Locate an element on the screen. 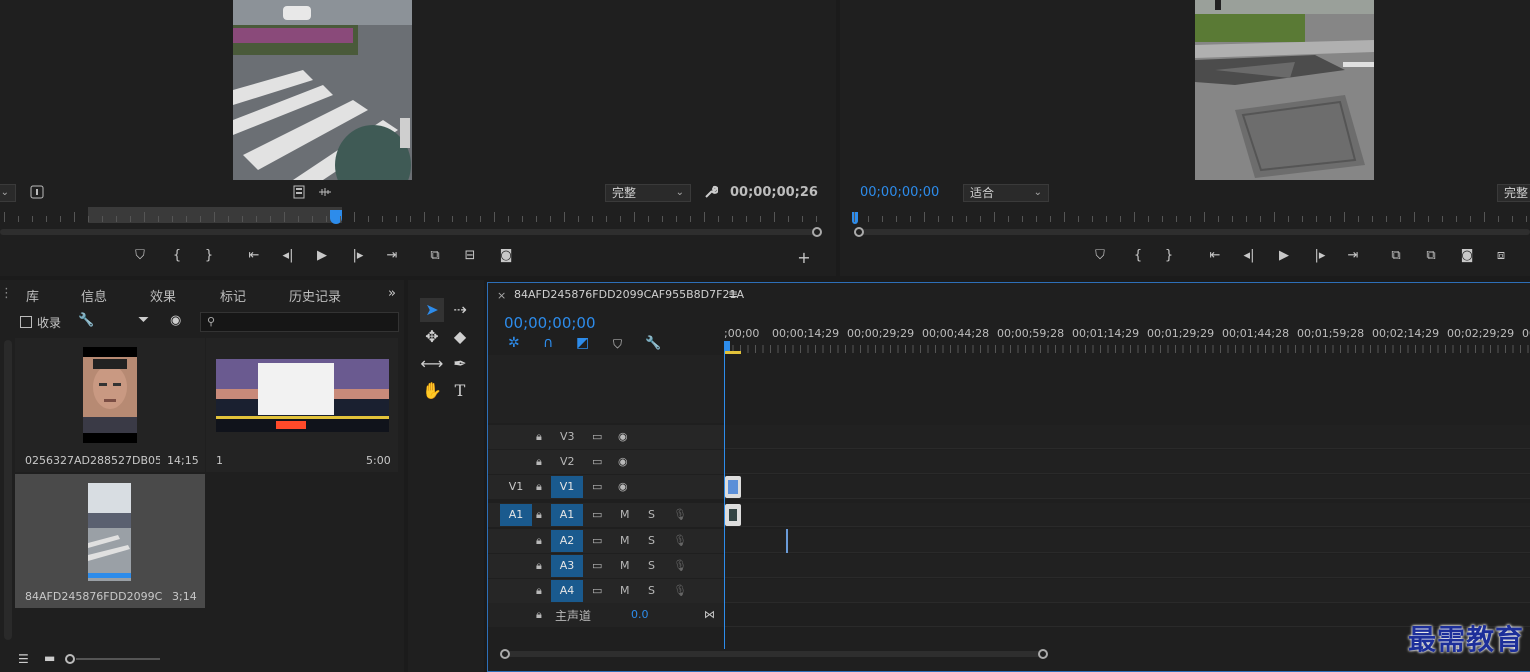 This screenshot has height=672, width=1530. project-item: 0256327AD288527DB05... 14;15 is located at coordinates (110, 405).